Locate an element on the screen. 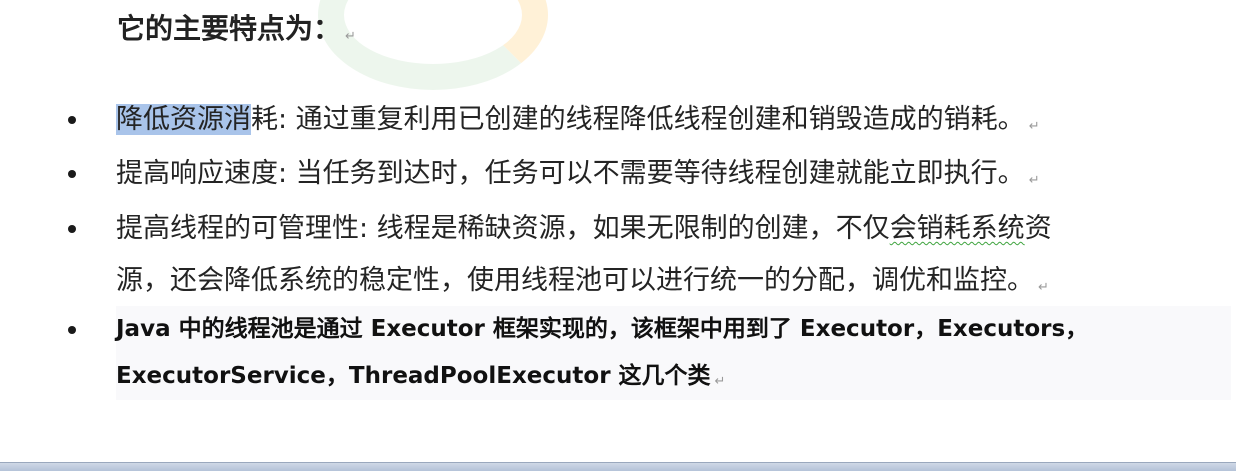  selected-text: 降低资源消 is located at coordinates (183, 119).